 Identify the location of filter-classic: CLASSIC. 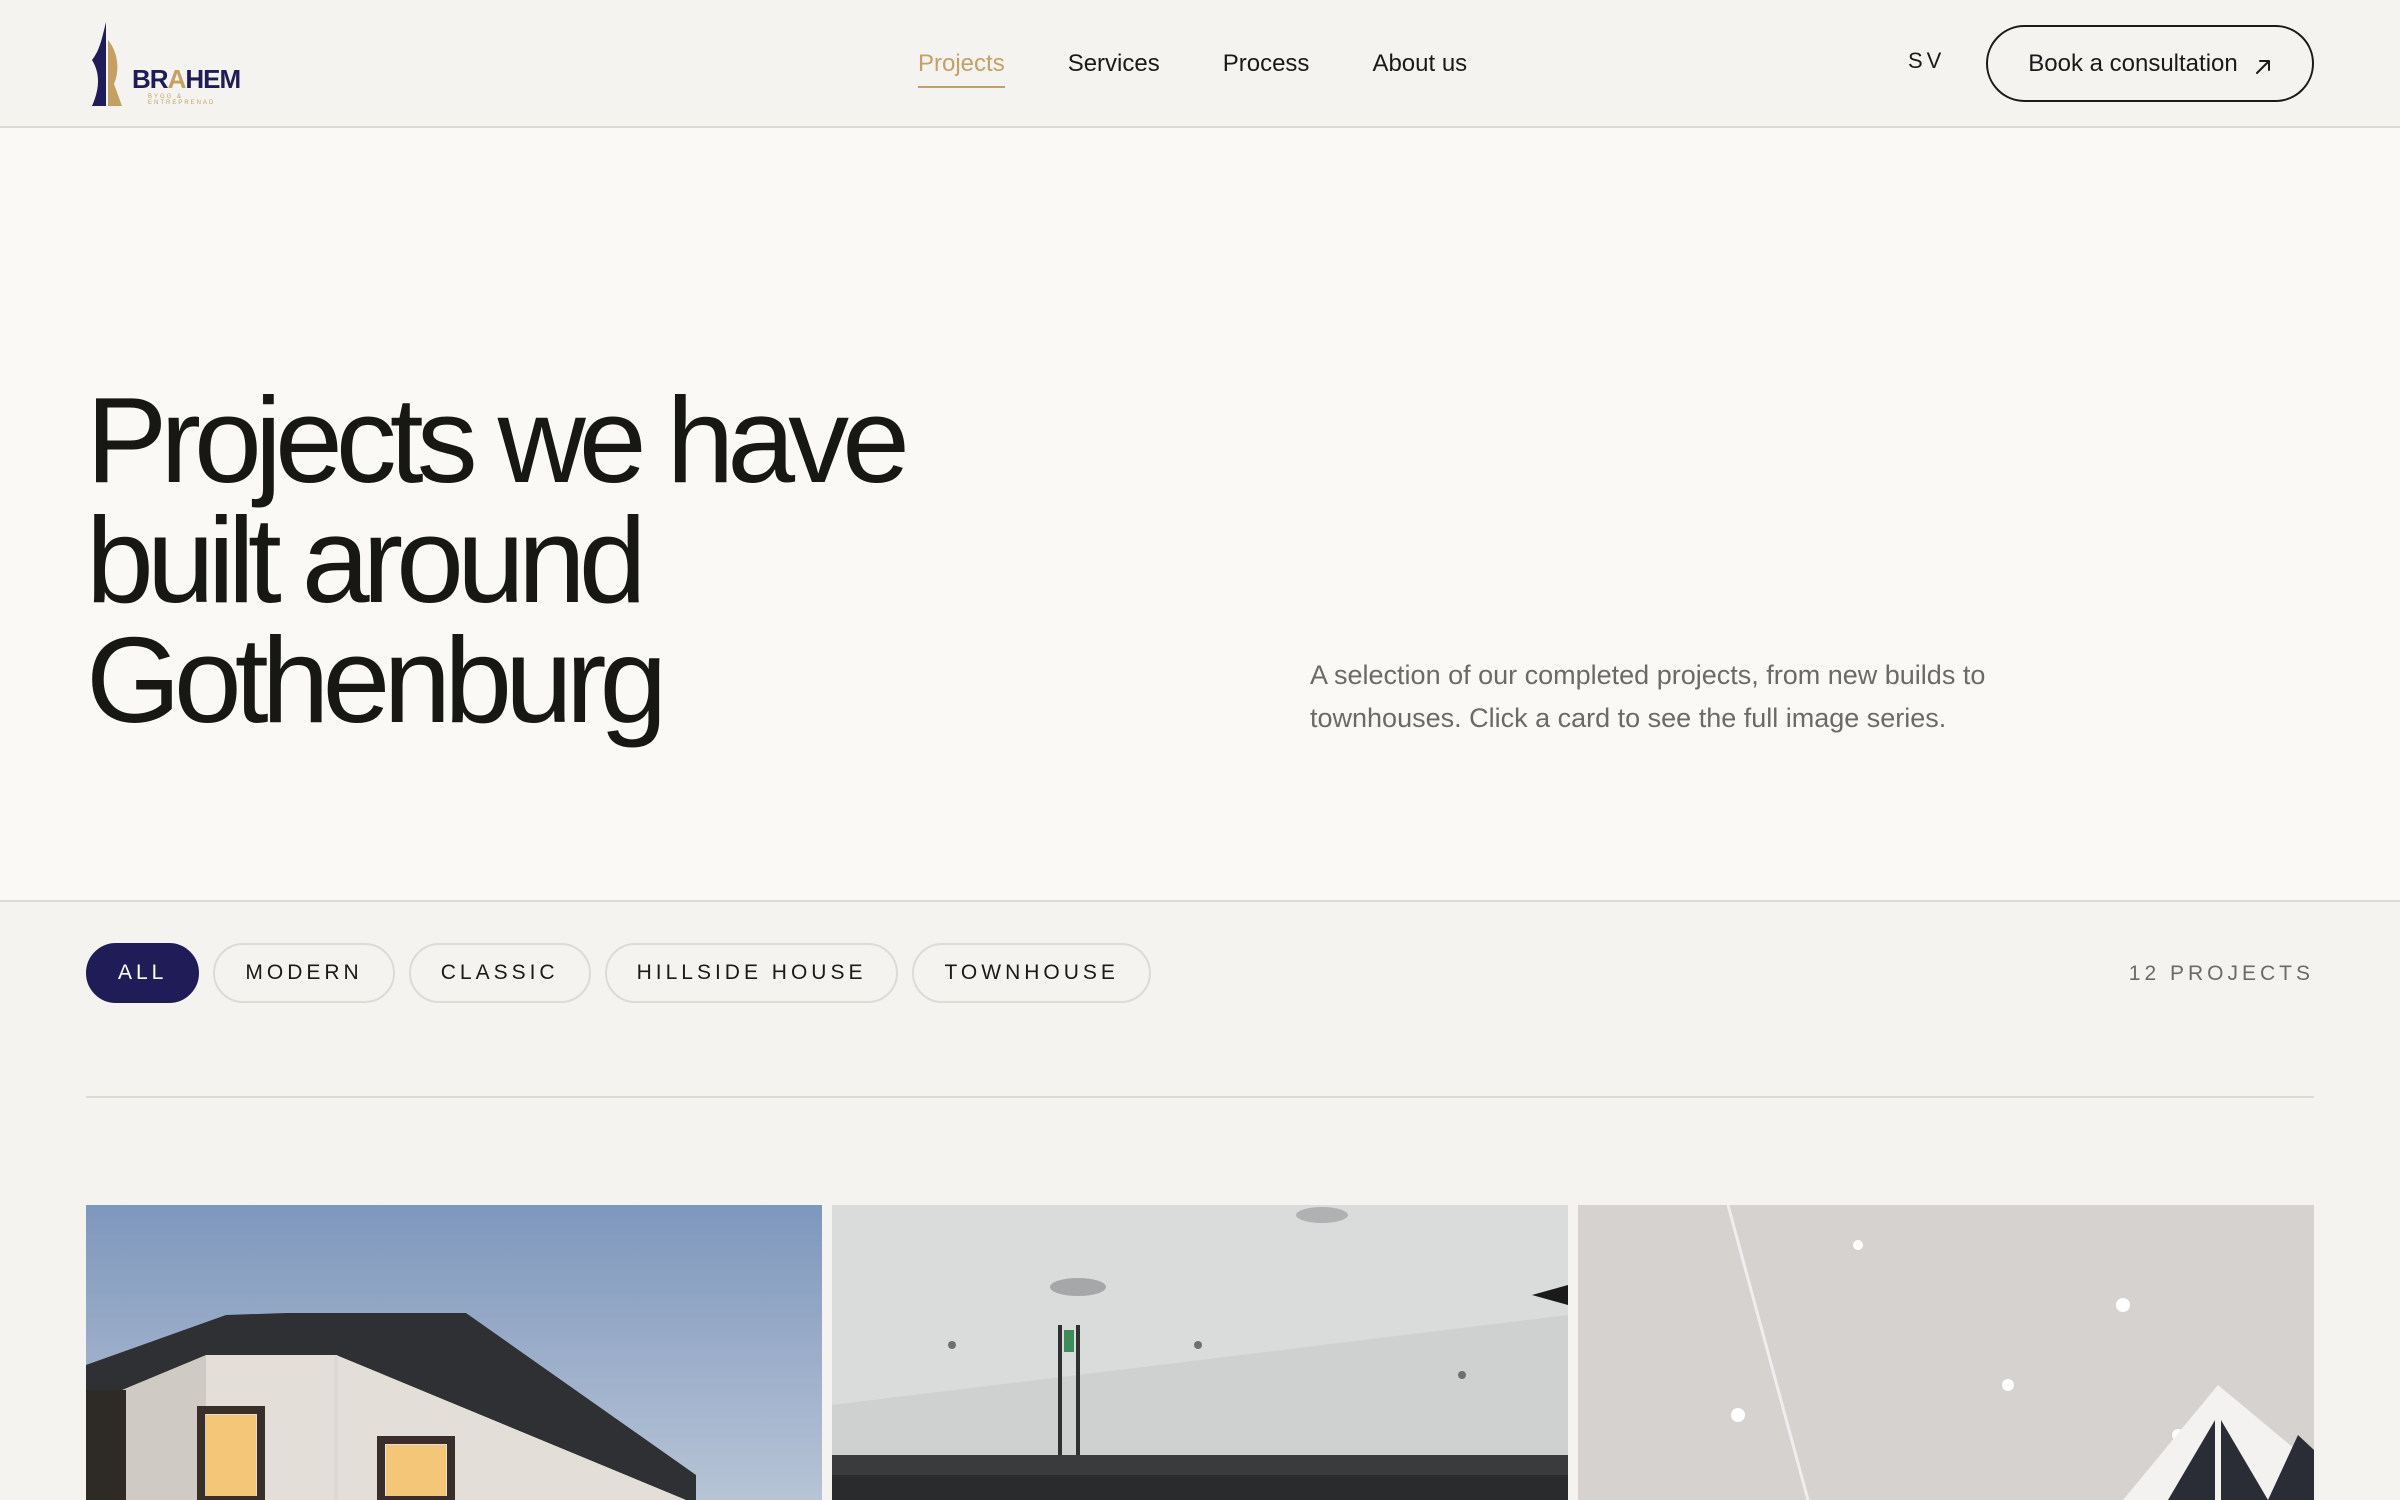
(499, 973).